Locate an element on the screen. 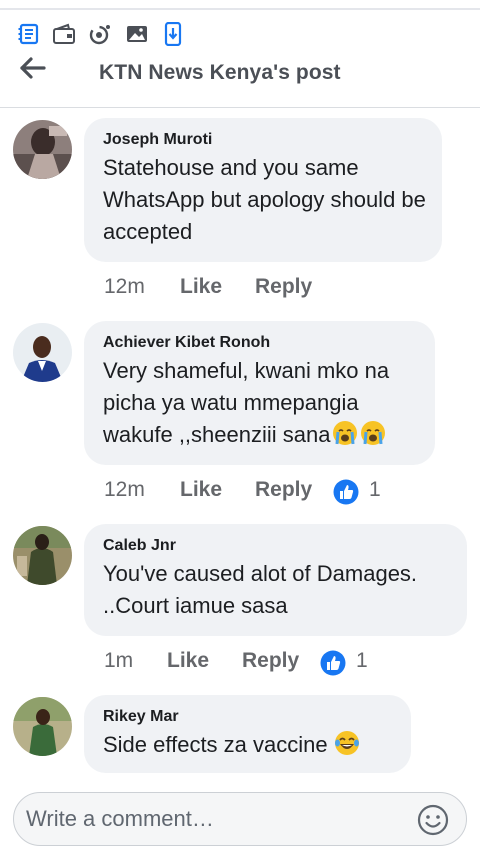 Image resolution: width=480 pixels, height=854 pixels. status-bar is located at coordinates (240, 28).